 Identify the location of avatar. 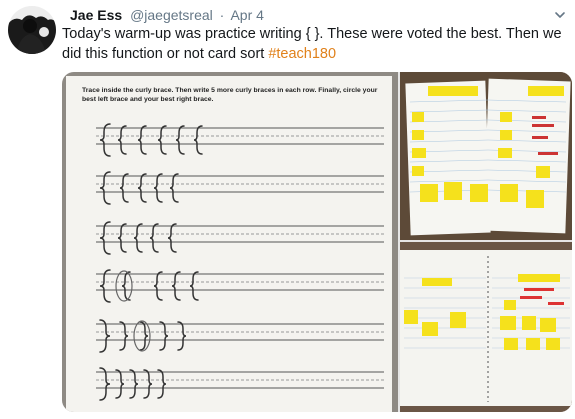
(32, 30).